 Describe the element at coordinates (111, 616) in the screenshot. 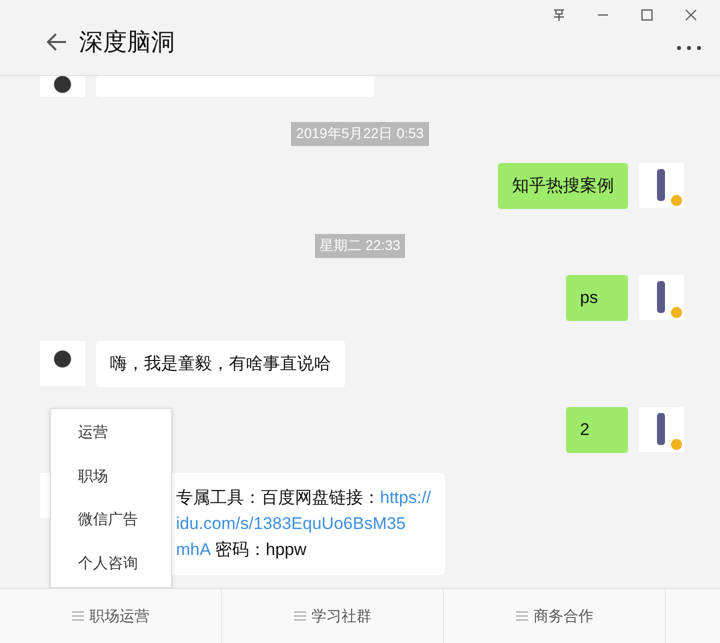

I see `bottom-menu-tab: 职场运营` at that location.